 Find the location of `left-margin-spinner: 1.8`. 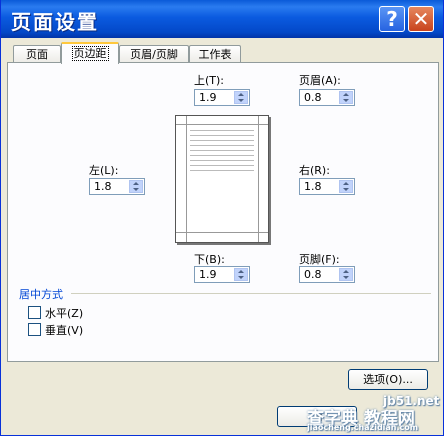

left-margin-spinner: 1.8 is located at coordinates (117, 186).